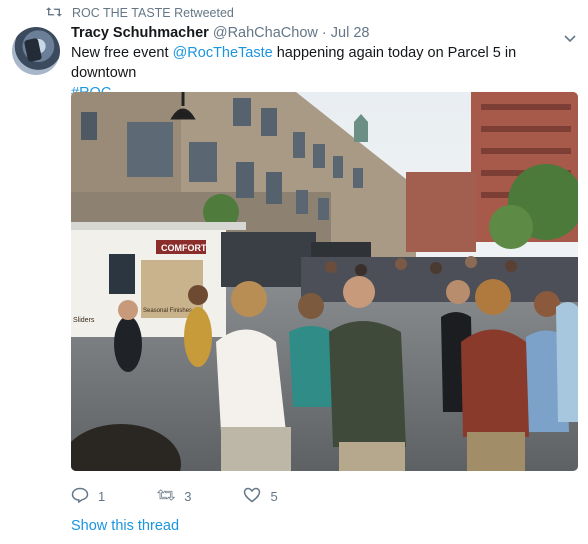  What do you see at coordinates (252, 496) in the screenshot?
I see `heart-icon` at bounding box center [252, 496].